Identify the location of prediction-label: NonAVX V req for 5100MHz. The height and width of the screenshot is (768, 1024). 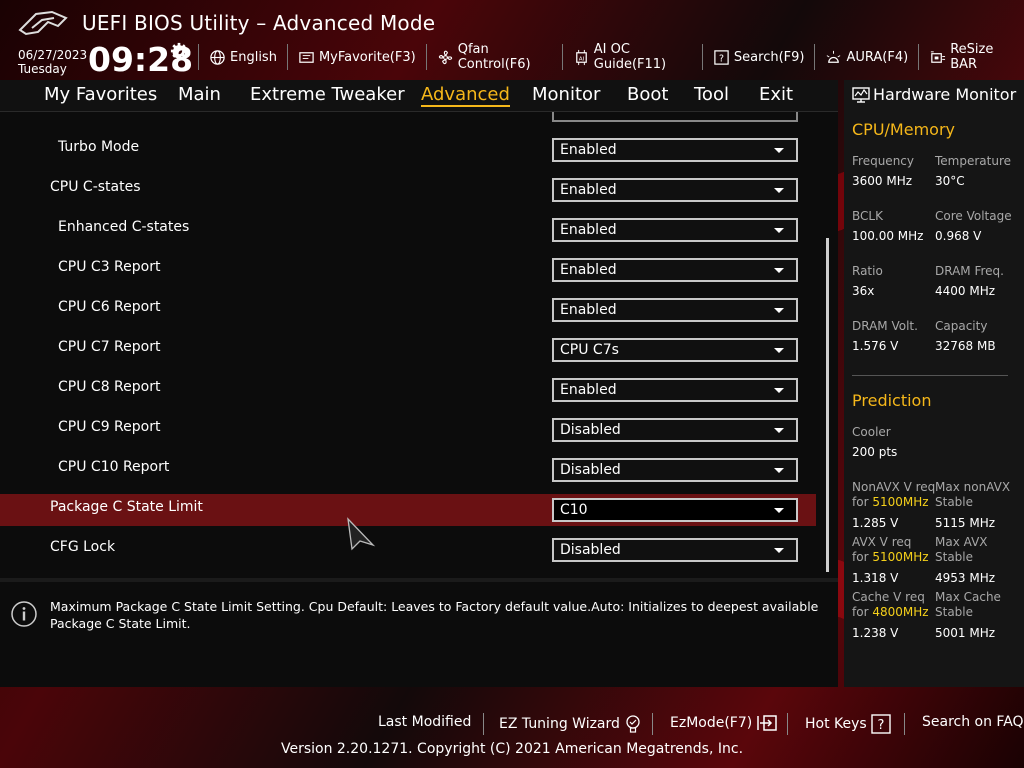
(893, 495).